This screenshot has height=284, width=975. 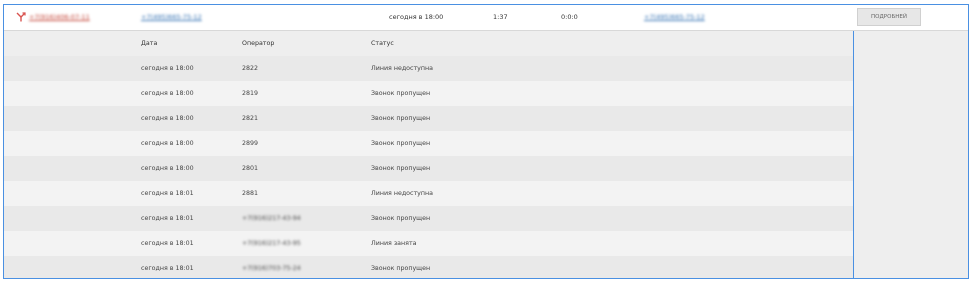 I want to click on missed-call-icon, so click(x=21, y=17).